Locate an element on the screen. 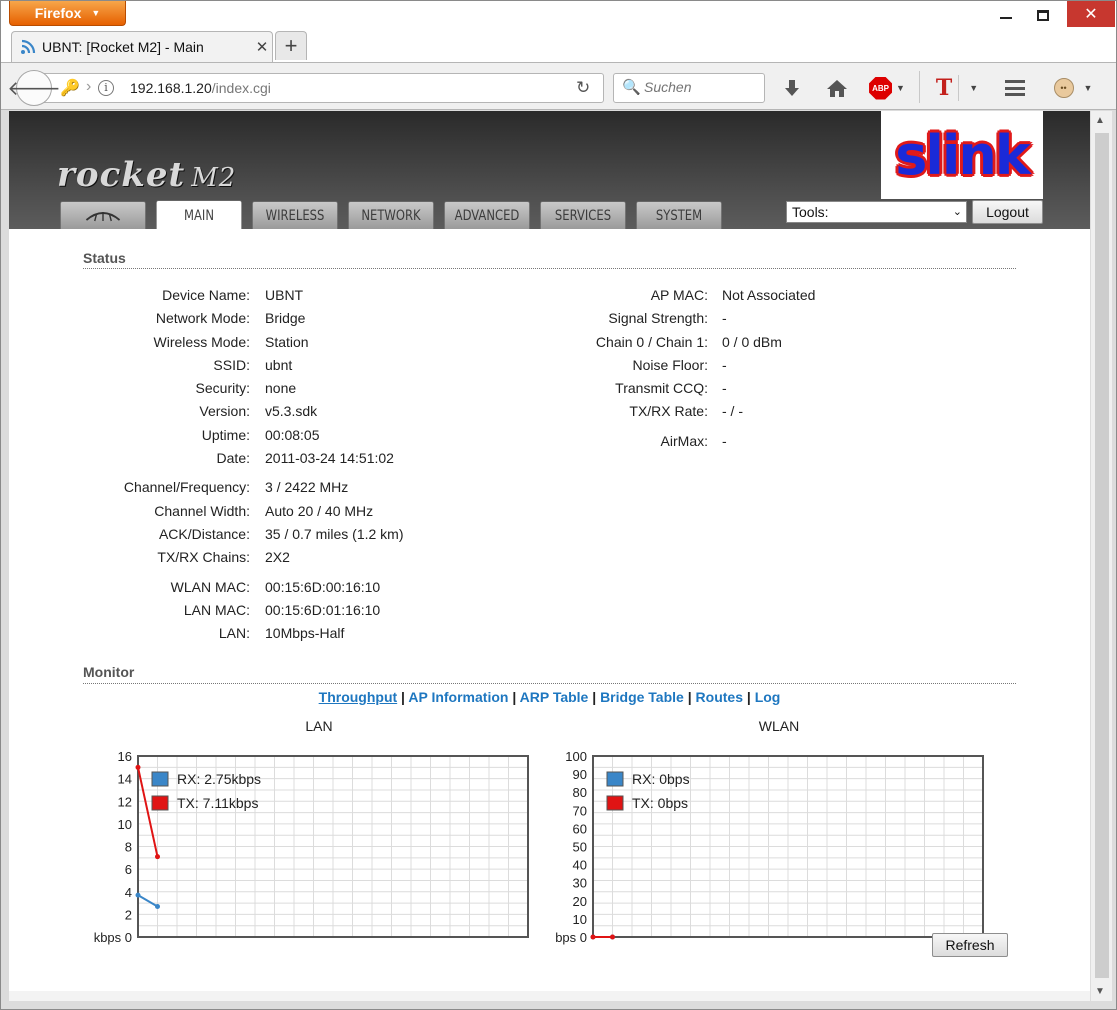  menu-button is located at coordinates (1015, 88).